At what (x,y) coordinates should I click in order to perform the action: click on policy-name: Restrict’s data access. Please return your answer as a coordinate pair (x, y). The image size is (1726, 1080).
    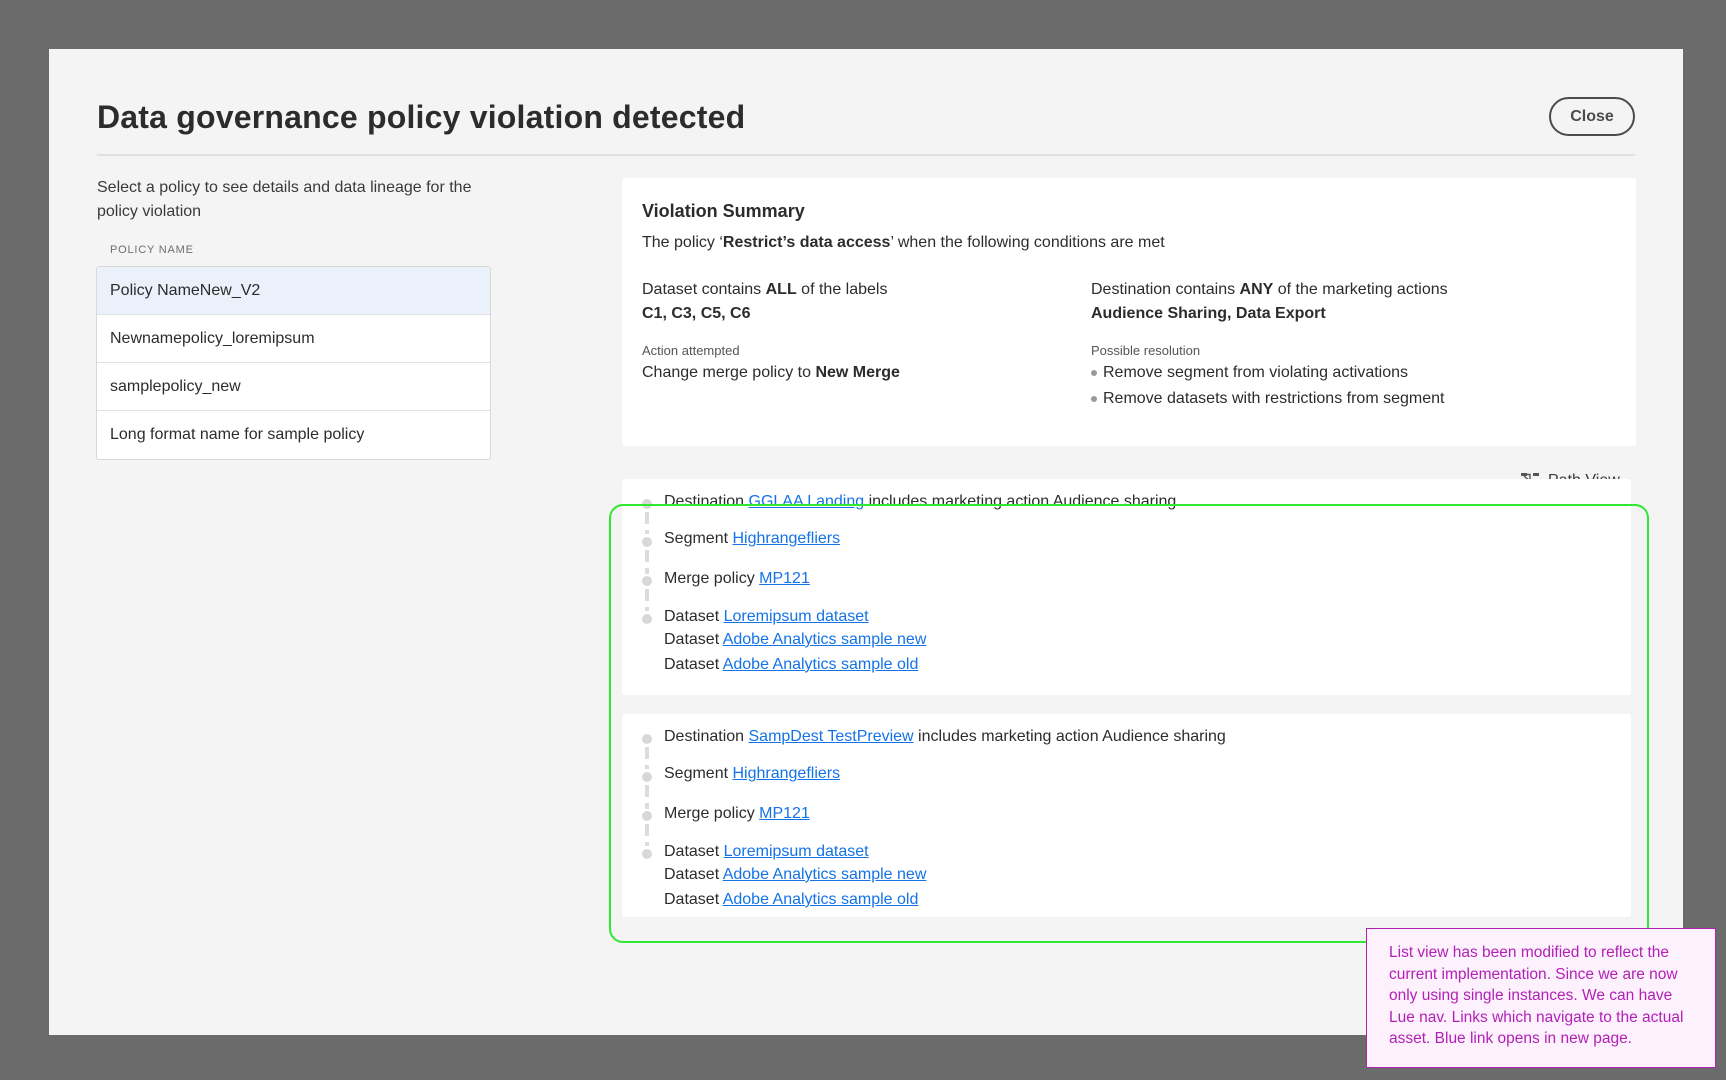
    Looking at the image, I should click on (806, 242).